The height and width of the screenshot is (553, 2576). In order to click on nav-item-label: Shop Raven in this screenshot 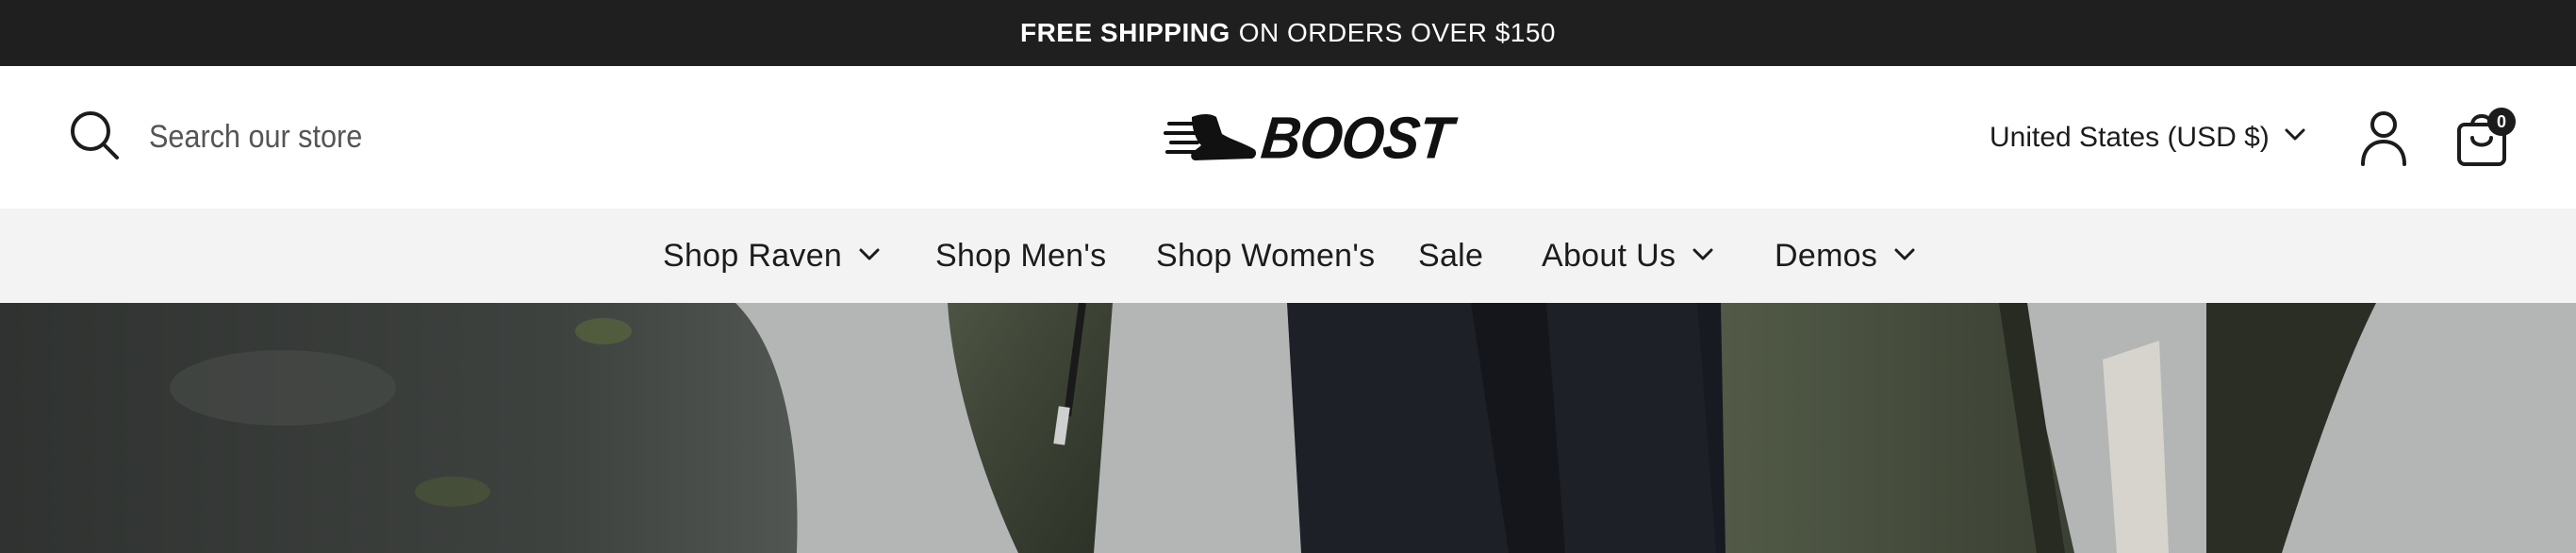, I will do `click(753, 256)`.